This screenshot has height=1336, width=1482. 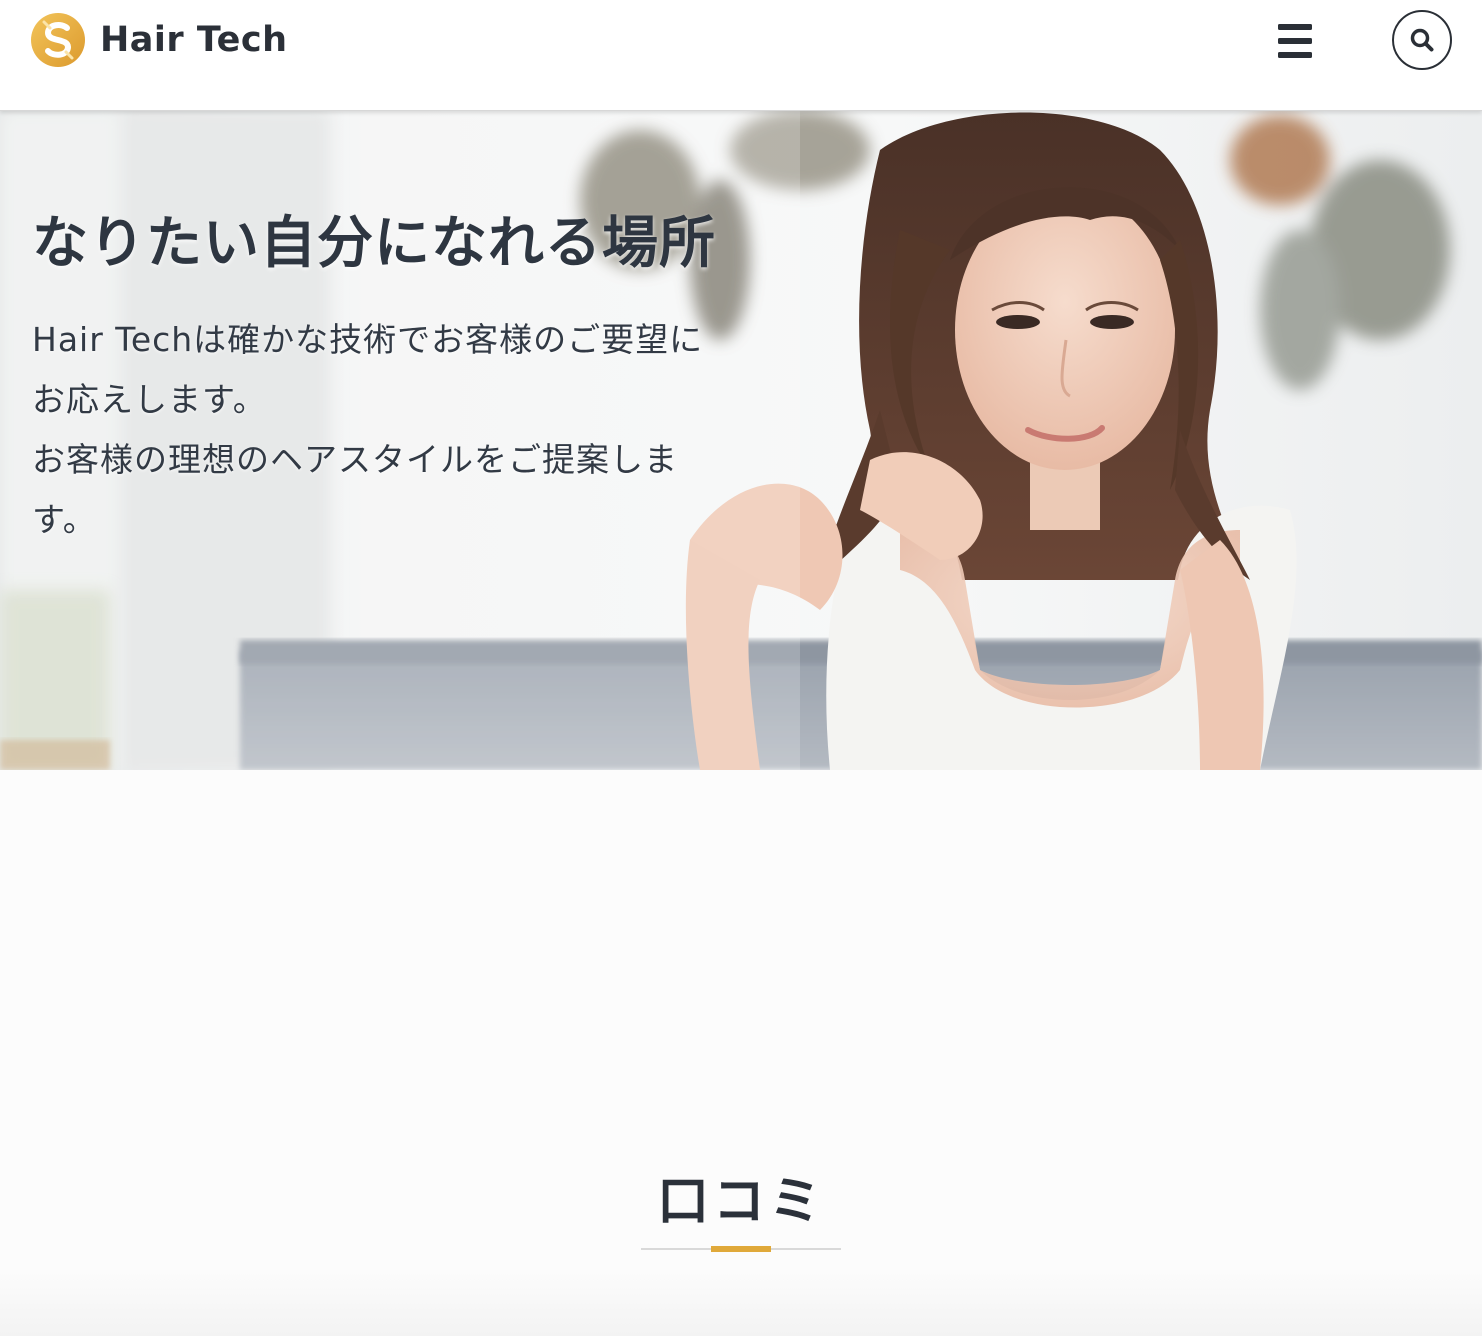 What do you see at coordinates (368, 339) in the screenshot?
I see `hero-description-line: Hair Techは確かな技術でお客様のご要望に` at bounding box center [368, 339].